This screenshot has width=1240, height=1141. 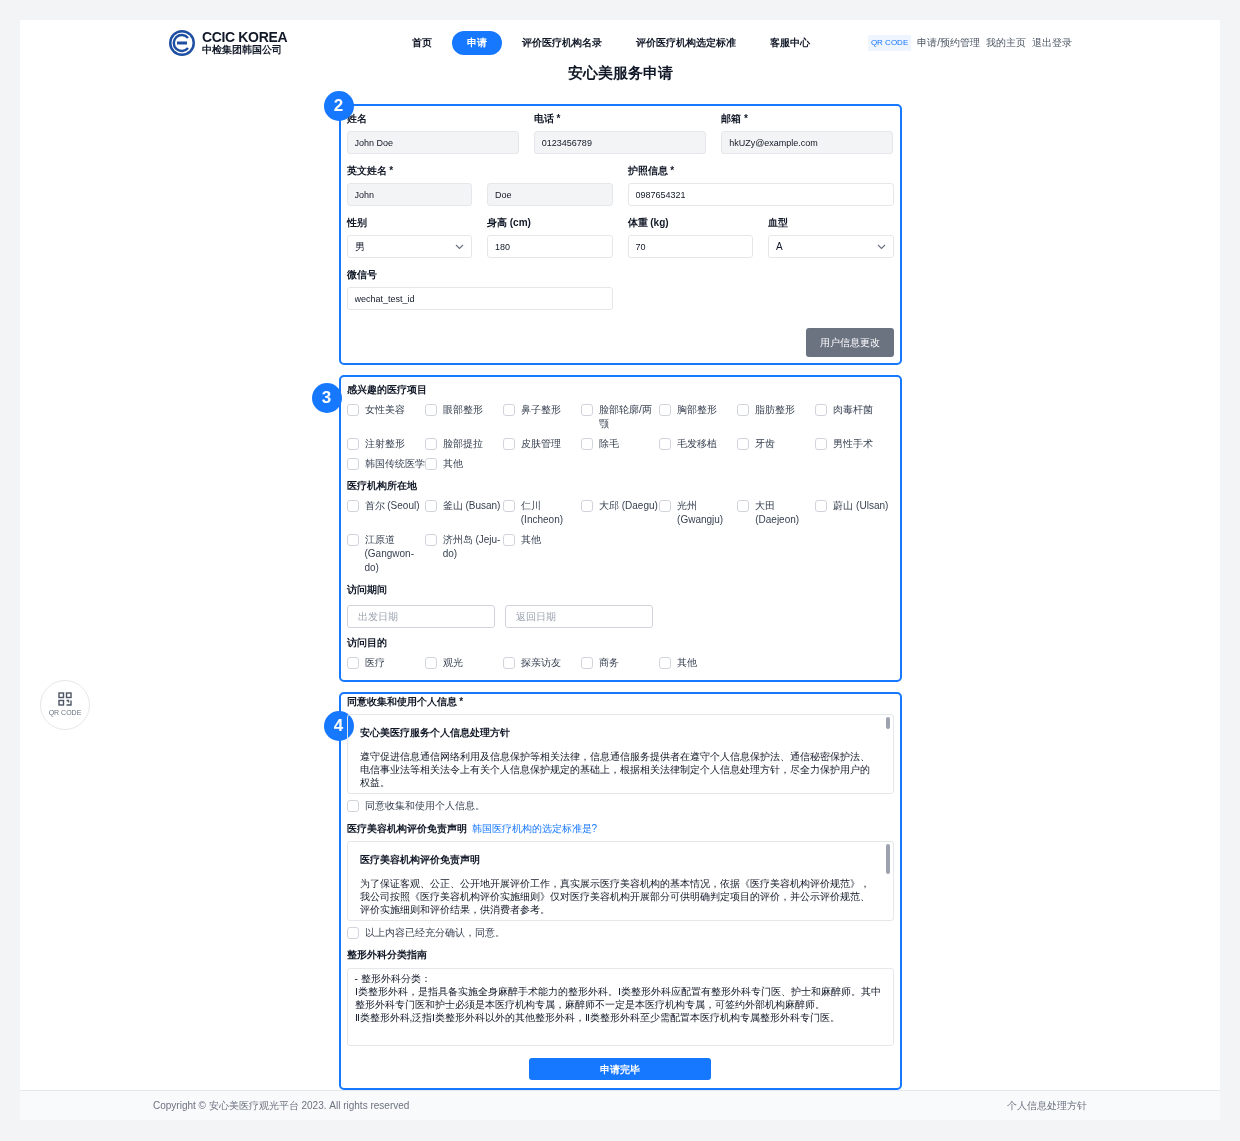 What do you see at coordinates (541, 444) in the screenshot?
I see `checkbox-option: 皮肤管理` at bounding box center [541, 444].